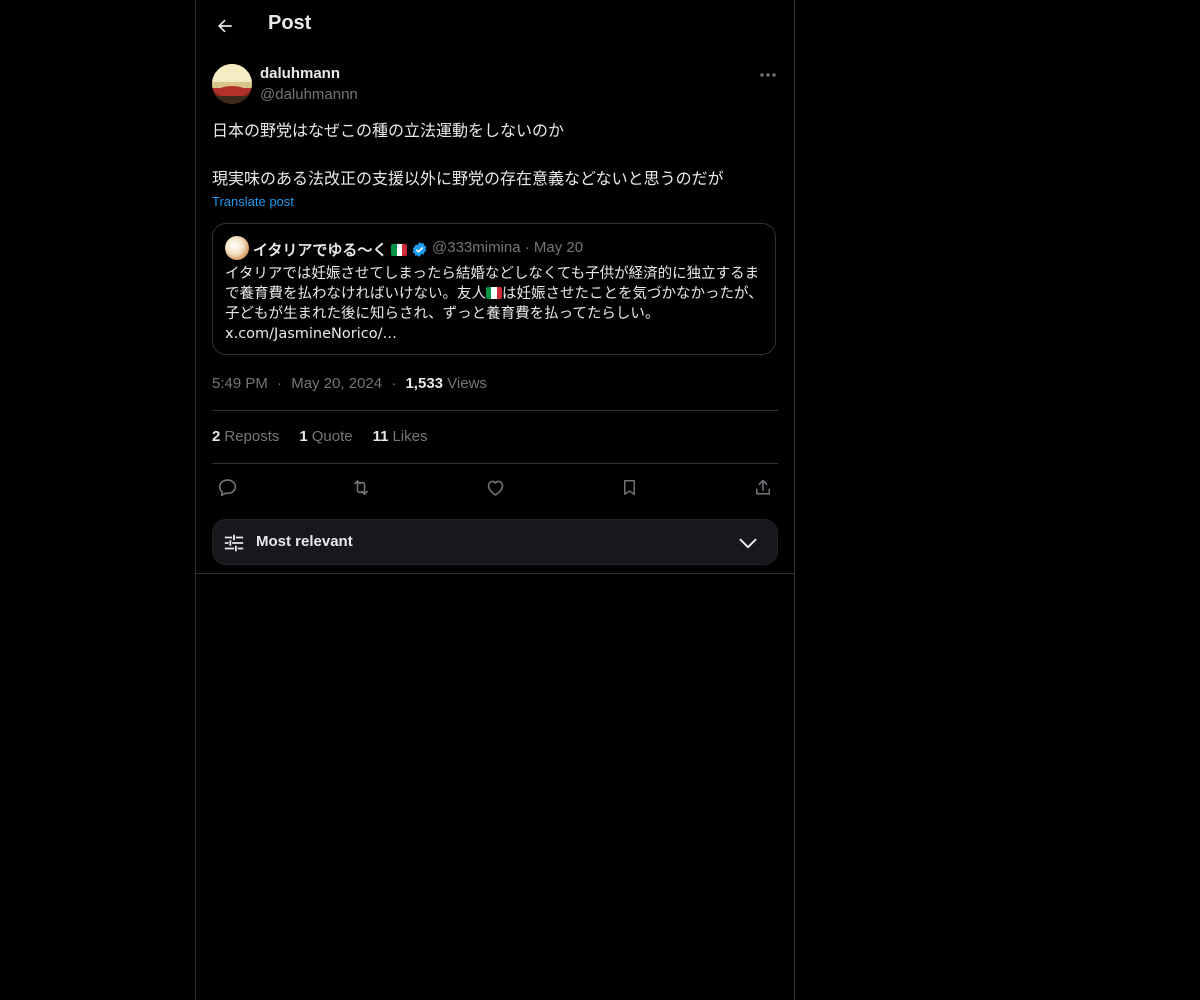 The height and width of the screenshot is (1000, 1200). I want to click on avatar-image, so click(232, 84).